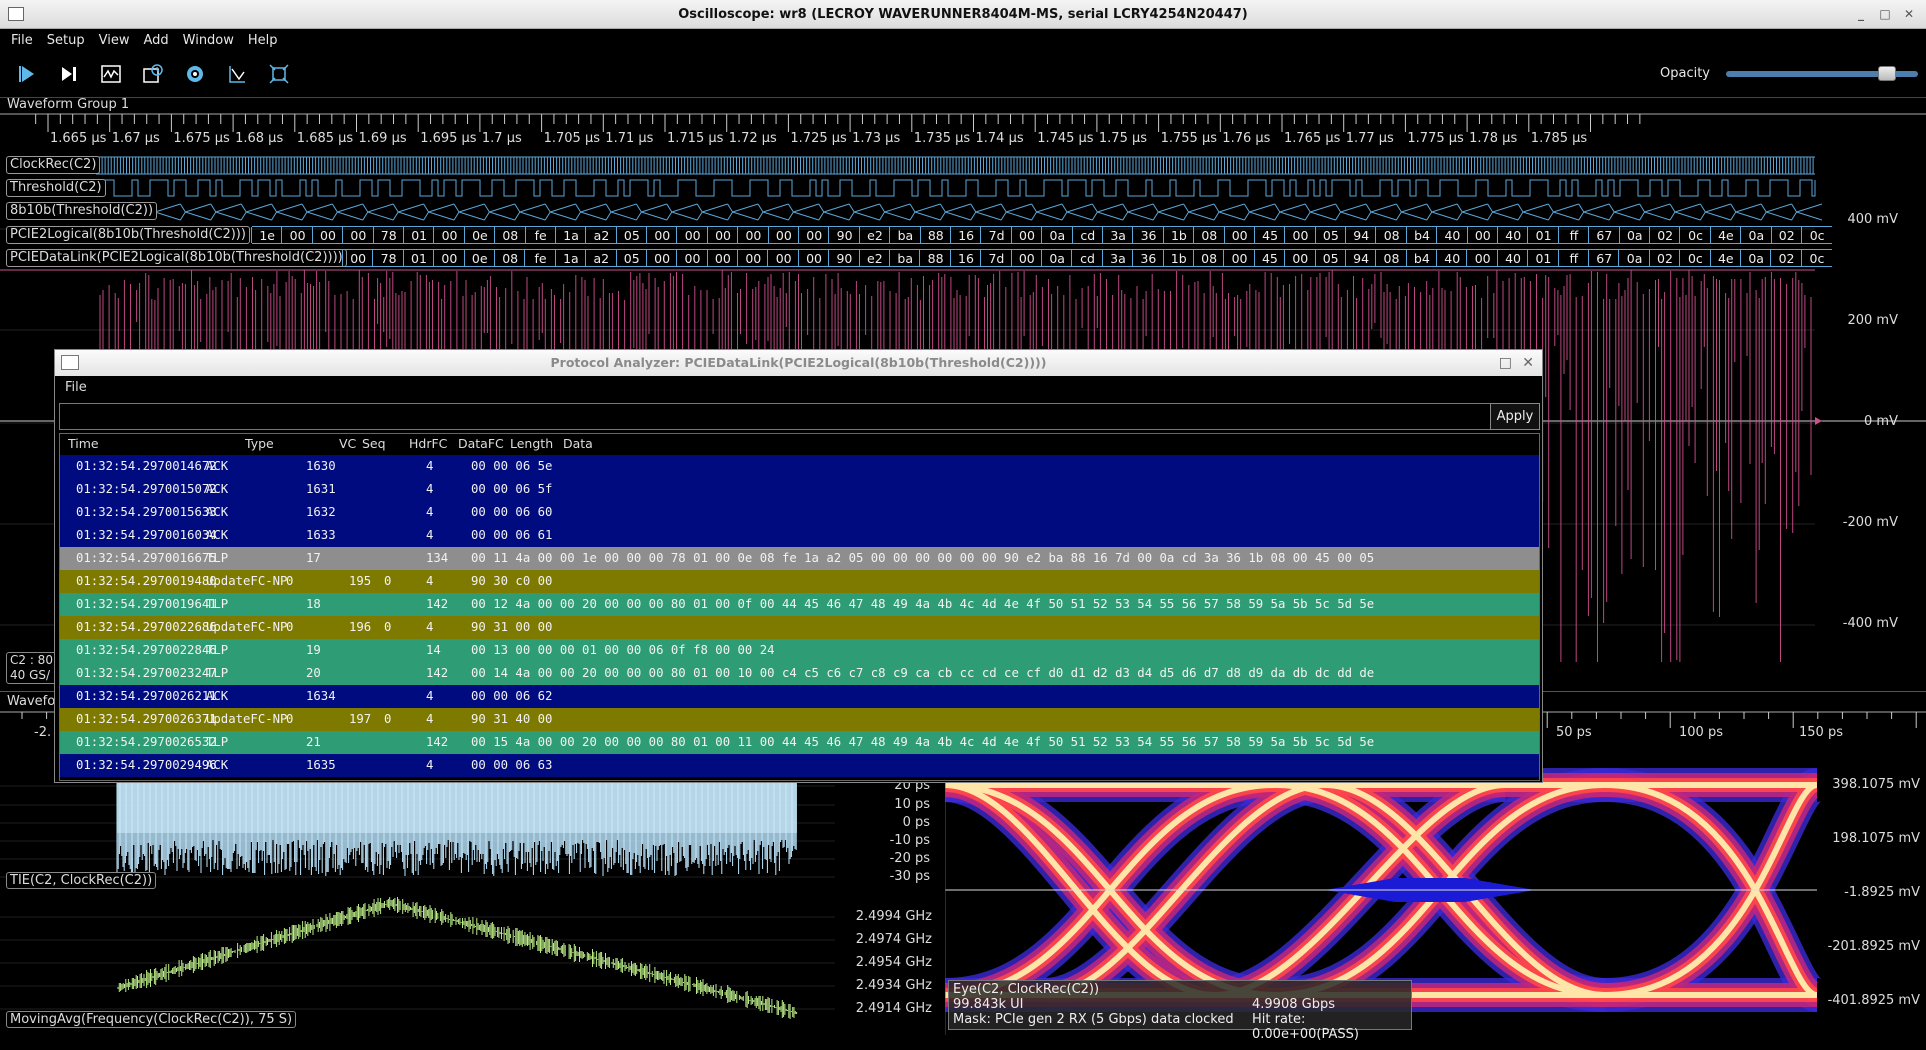 This screenshot has width=1926, height=1050. I want to click on table-row: 01:32:54.2970016034 ACK 1633 4 00 00 06 61, so click(799, 535).